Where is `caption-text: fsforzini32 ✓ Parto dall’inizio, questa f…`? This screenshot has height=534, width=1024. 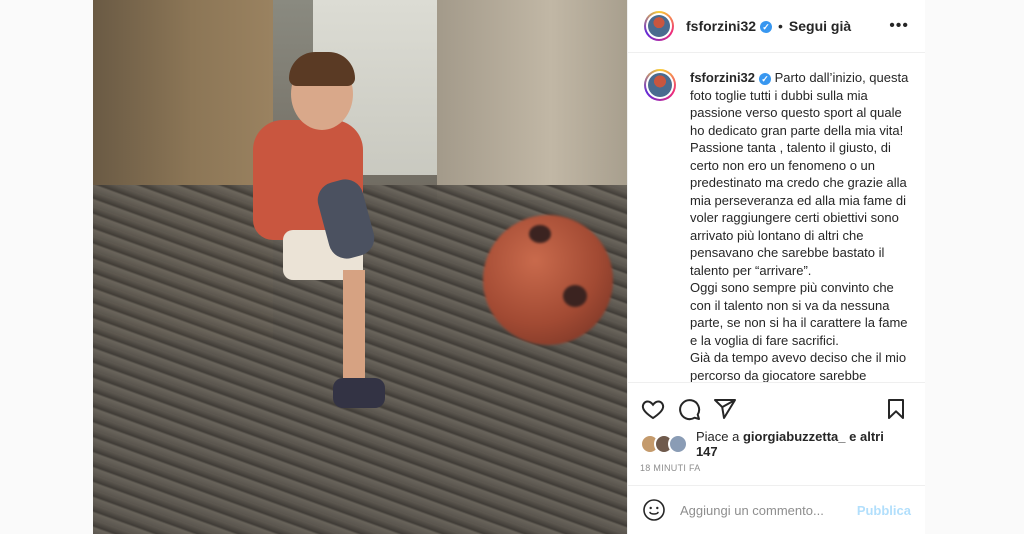
caption-text: fsforzini32 ✓ Parto dall’inizio, questa f… is located at coordinates (799, 225).